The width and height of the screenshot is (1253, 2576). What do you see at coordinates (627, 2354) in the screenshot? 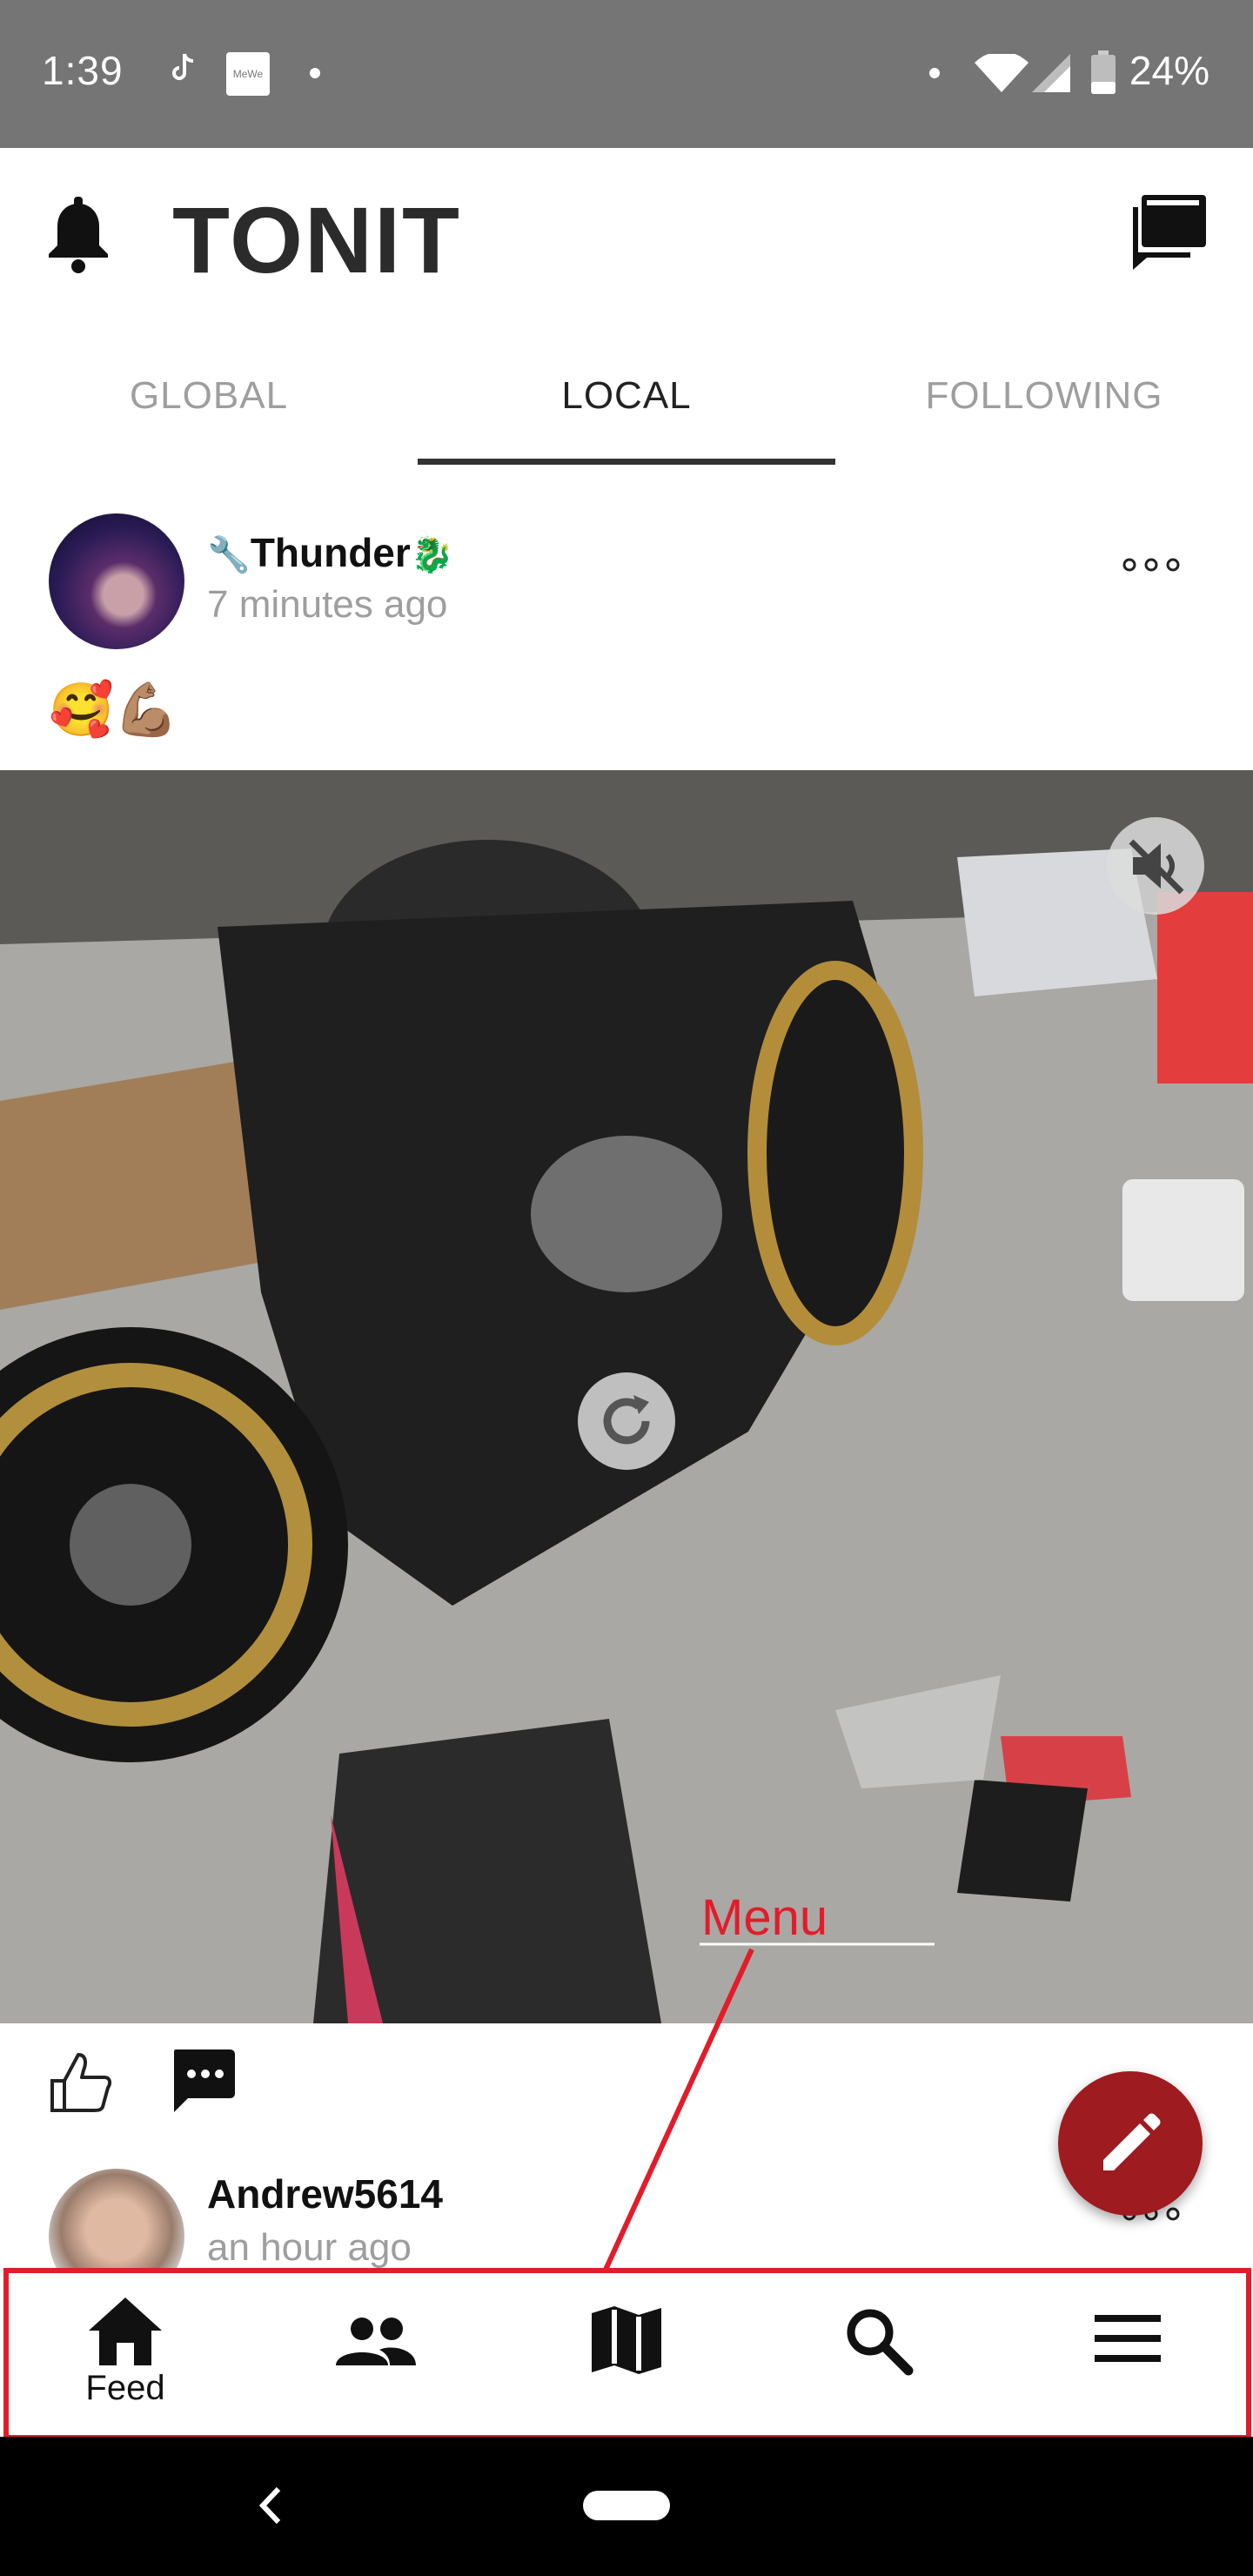
I see `annotation-highlight-box` at bounding box center [627, 2354].